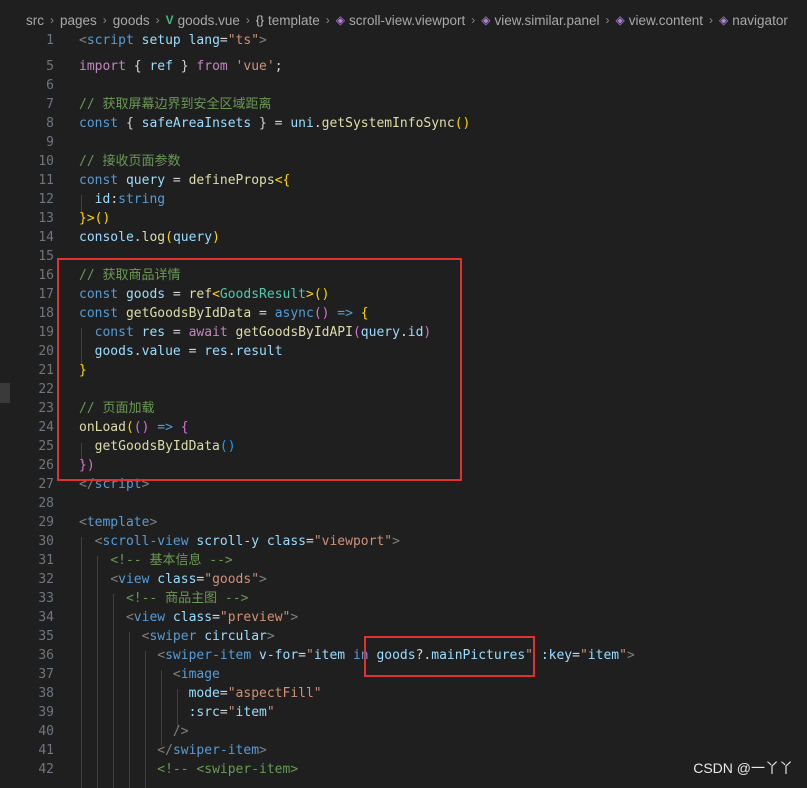  What do you see at coordinates (180, 731) in the screenshot?
I see `token: />` at bounding box center [180, 731].